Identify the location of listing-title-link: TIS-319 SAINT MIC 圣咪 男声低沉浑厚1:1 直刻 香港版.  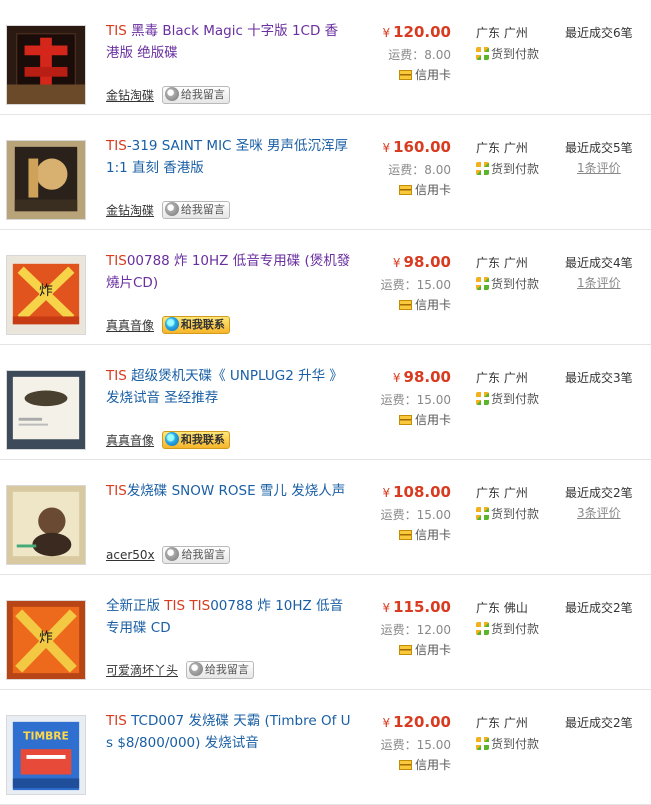
(228, 157).